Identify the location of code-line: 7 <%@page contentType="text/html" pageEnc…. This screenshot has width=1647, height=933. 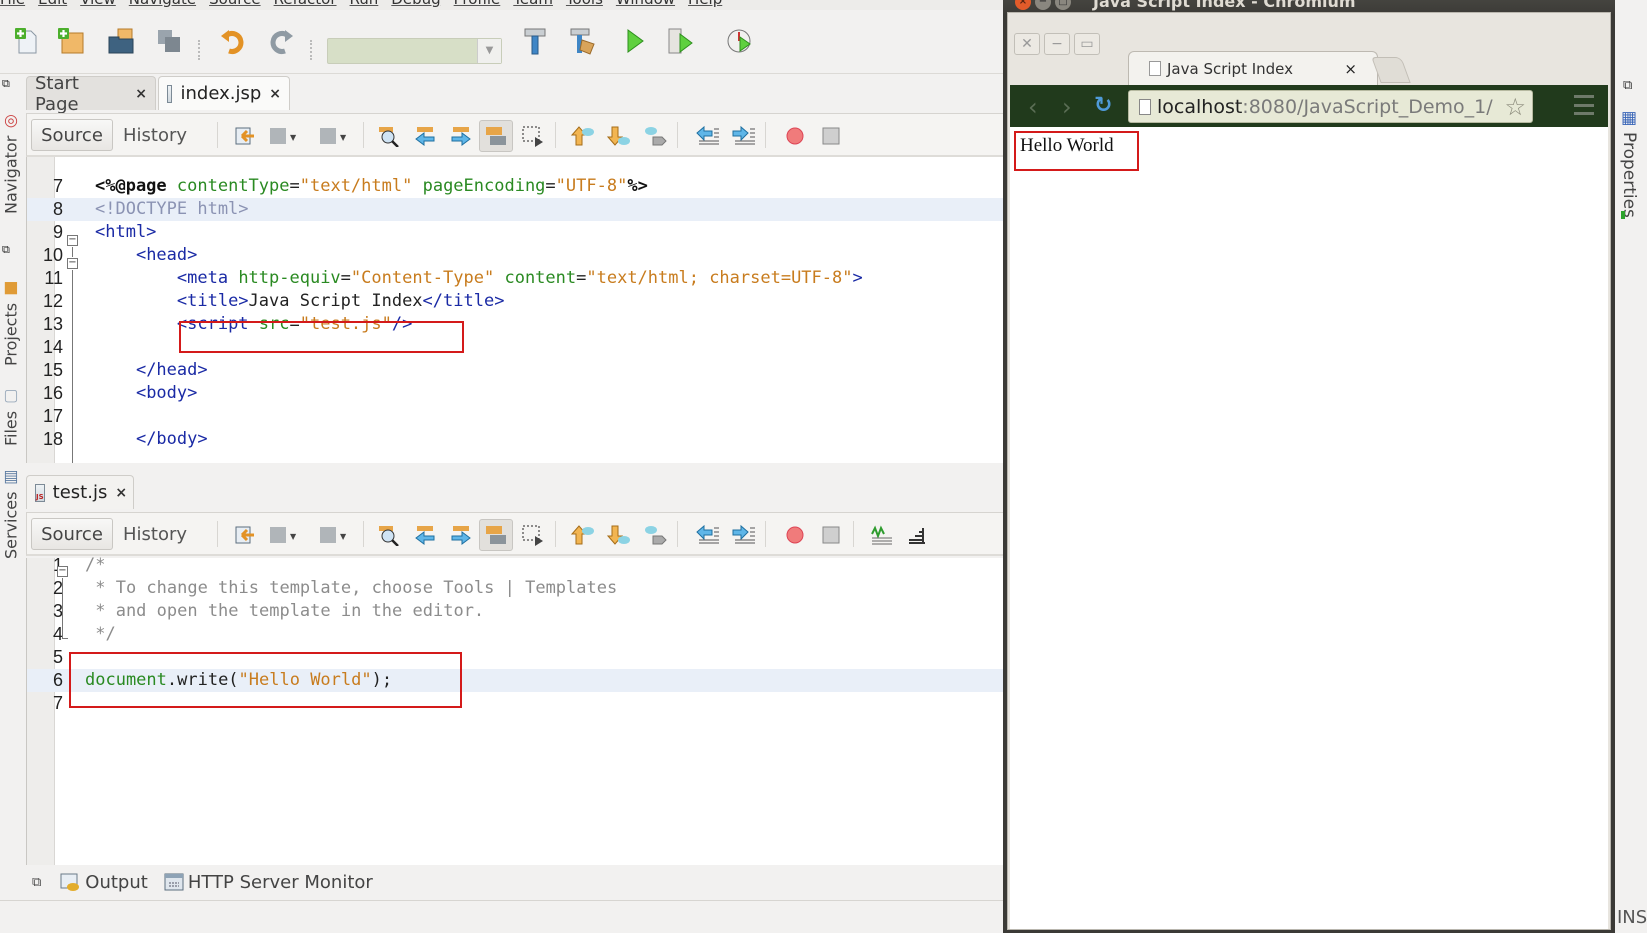
(516, 186).